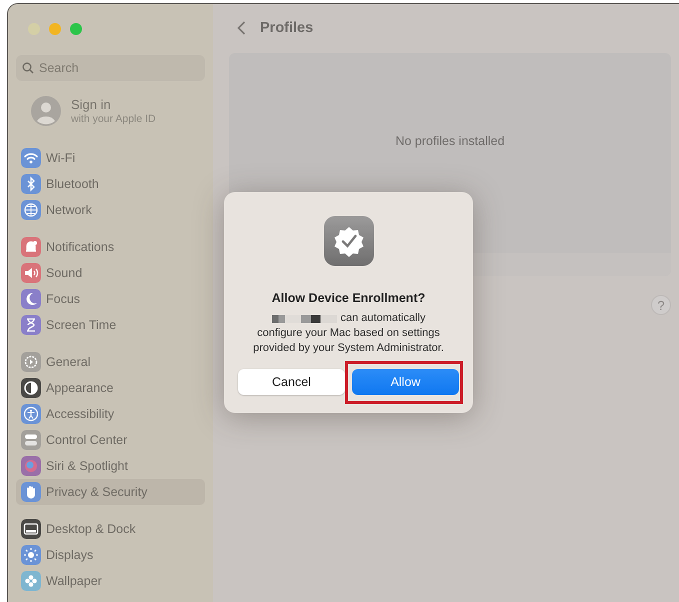  What do you see at coordinates (405, 382) in the screenshot?
I see `allow-button: Allow` at bounding box center [405, 382].